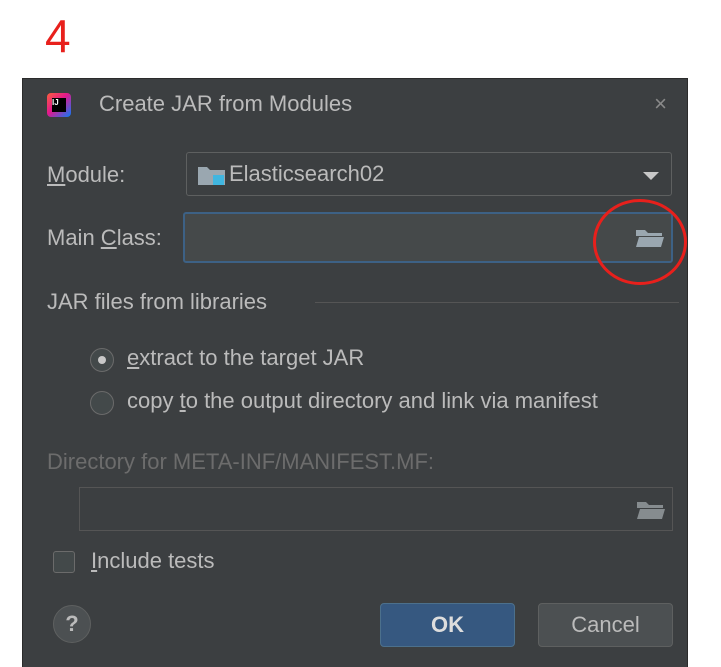 The width and height of the screenshot is (721, 667). Describe the element at coordinates (95, 174) in the screenshot. I see `module-label-rest: odule:` at that location.